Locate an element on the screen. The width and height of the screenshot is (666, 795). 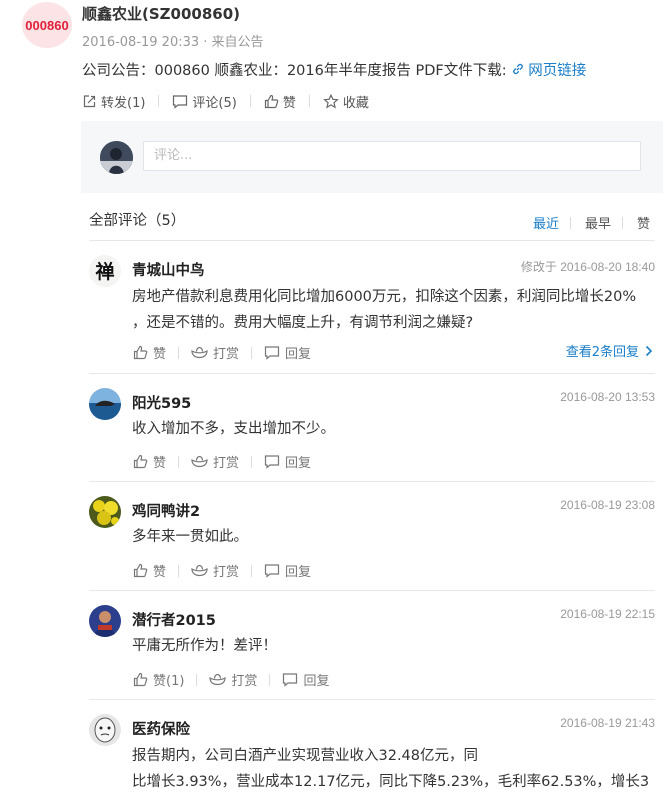
comment-time: 2016-08-19 21:43 is located at coordinates (607, 723).